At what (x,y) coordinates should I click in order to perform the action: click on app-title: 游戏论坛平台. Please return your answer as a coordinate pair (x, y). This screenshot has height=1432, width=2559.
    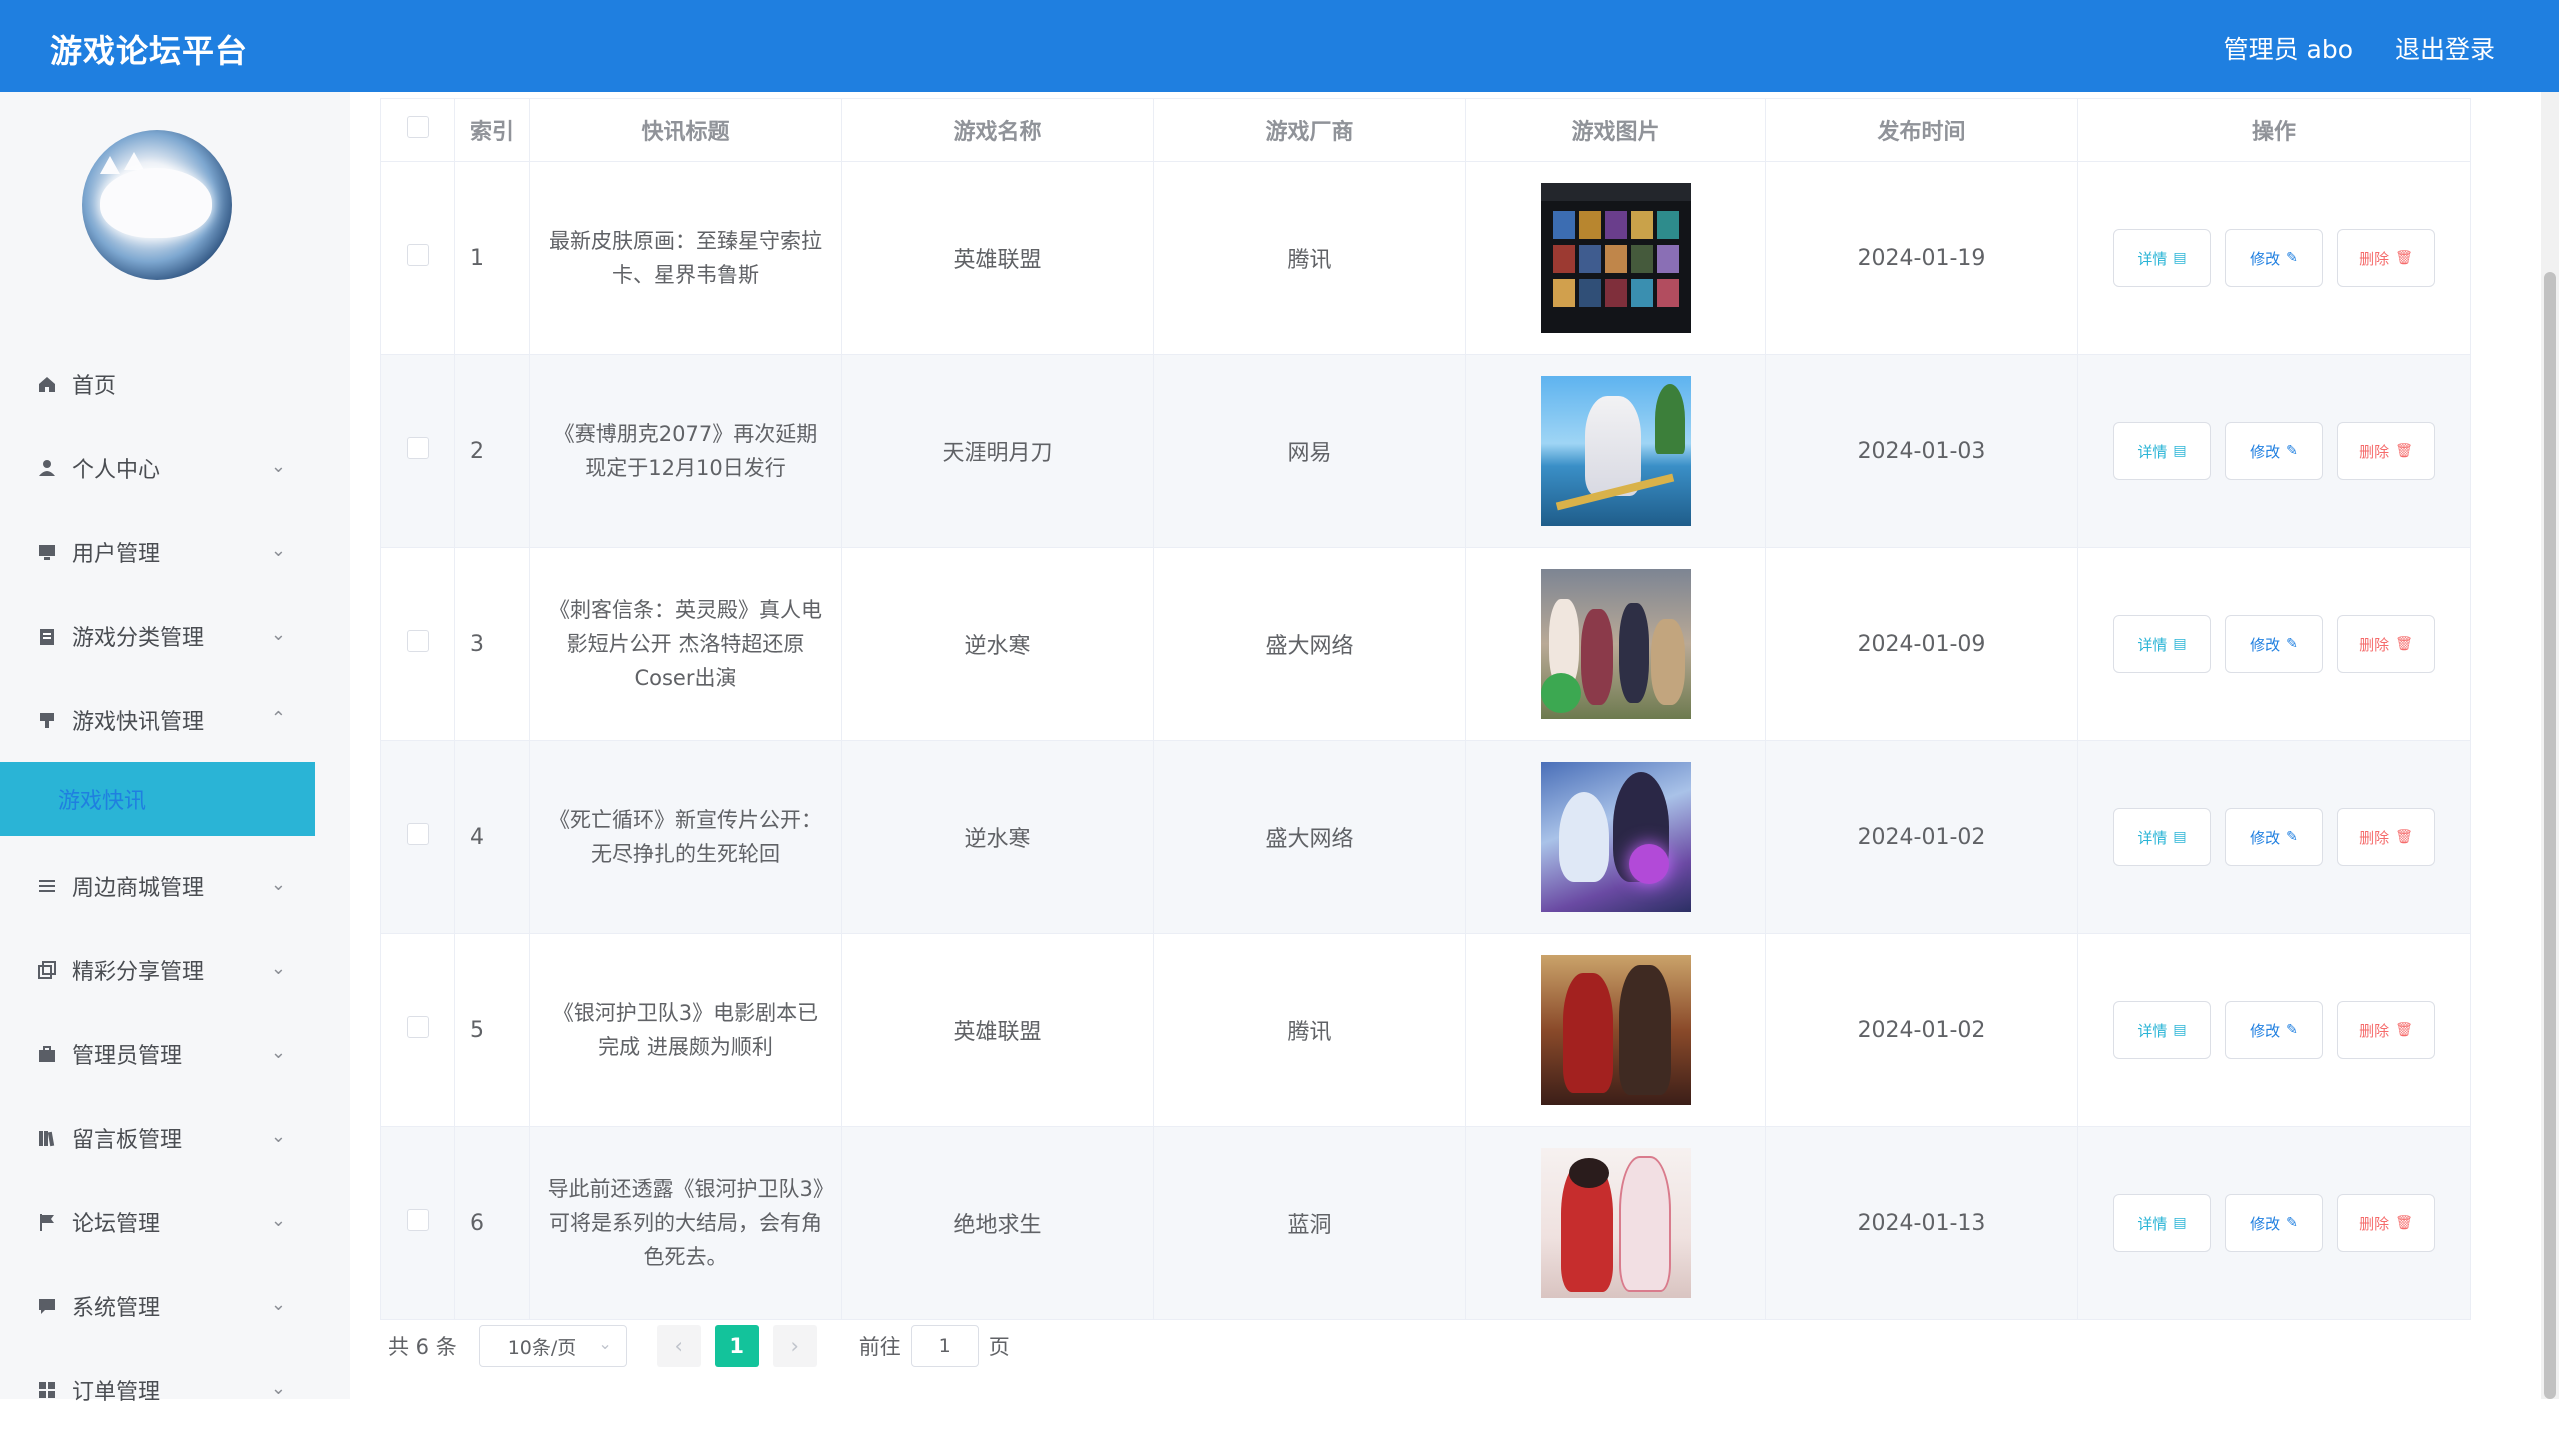
    Looking at the image, I should click on (149, 51).